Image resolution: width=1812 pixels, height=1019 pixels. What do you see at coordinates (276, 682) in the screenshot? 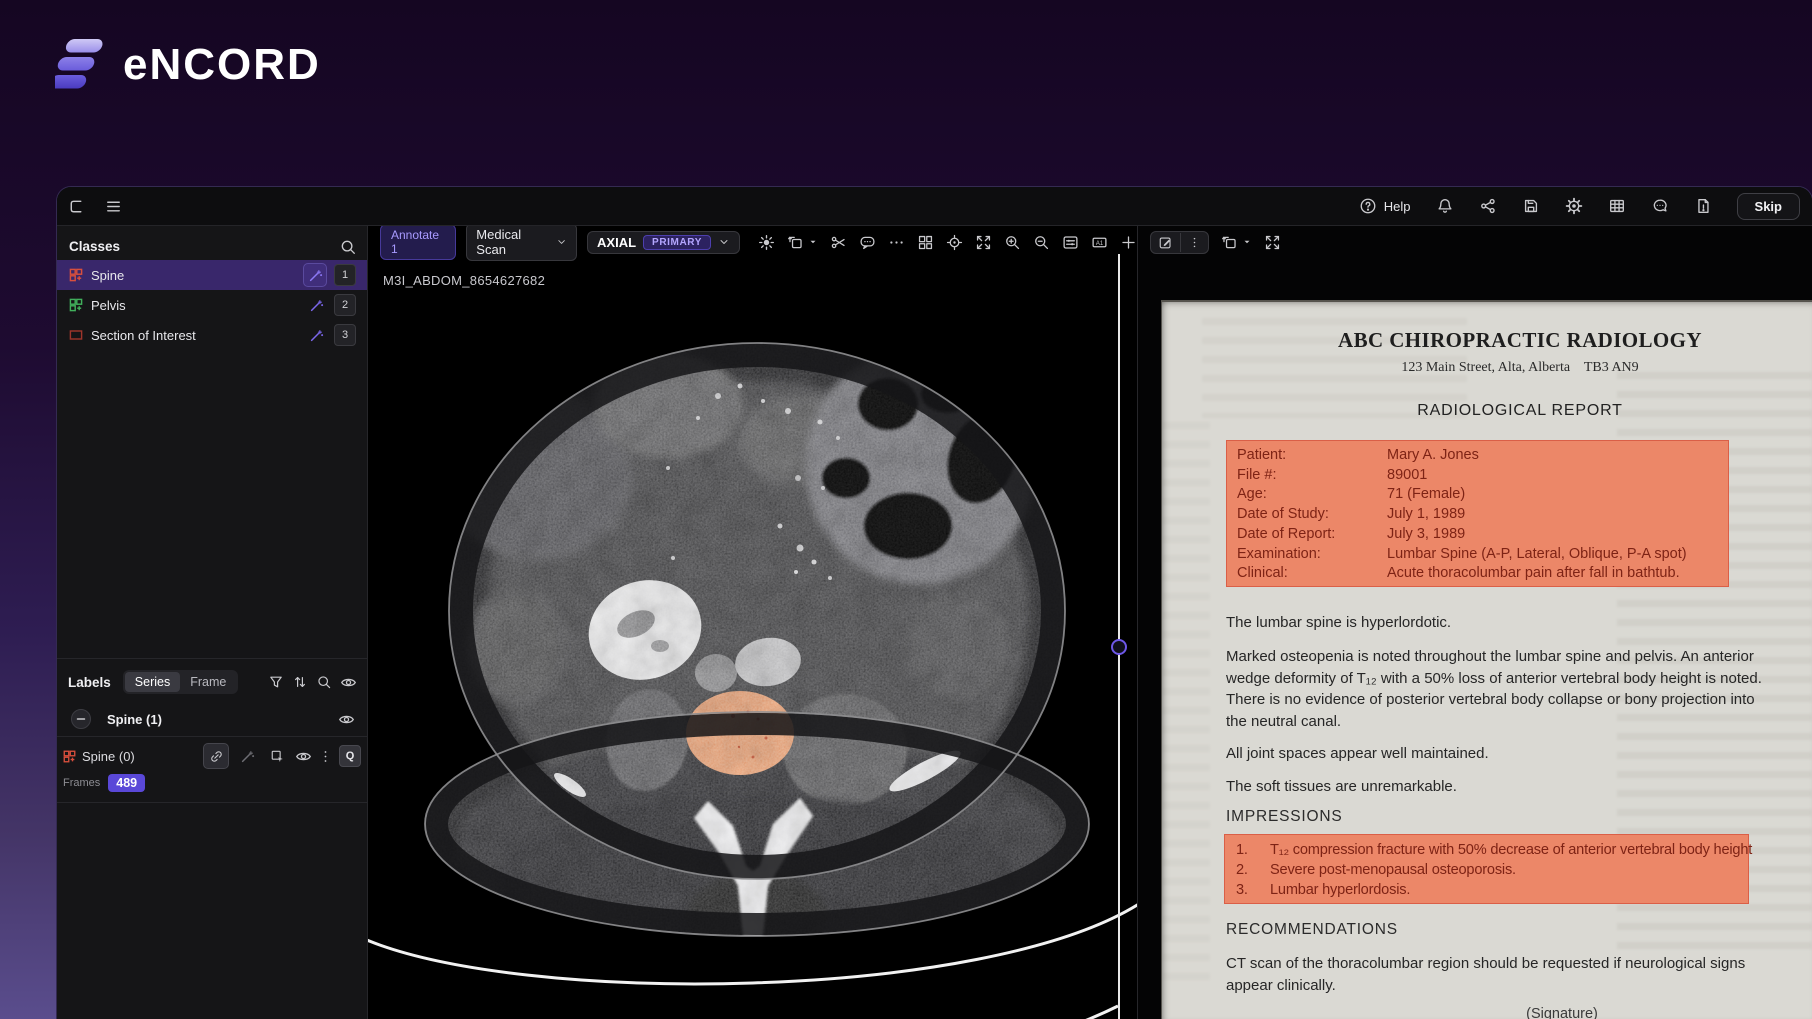
I see `filter-icon` at bounding box center [276, 682].